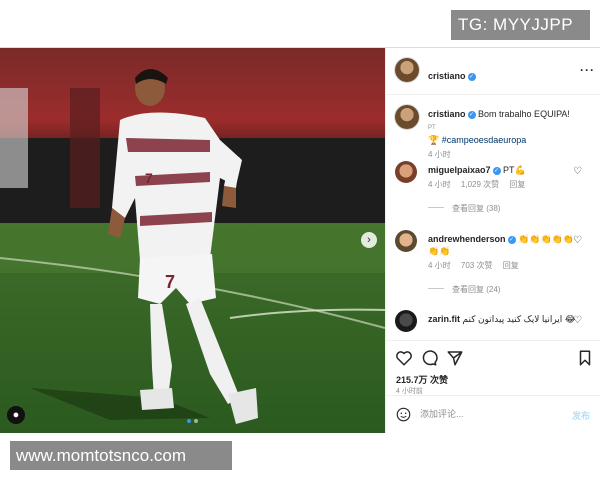 This screenshot has height=480, width=600. I want to click on carousel-dot, so click(196, 421).